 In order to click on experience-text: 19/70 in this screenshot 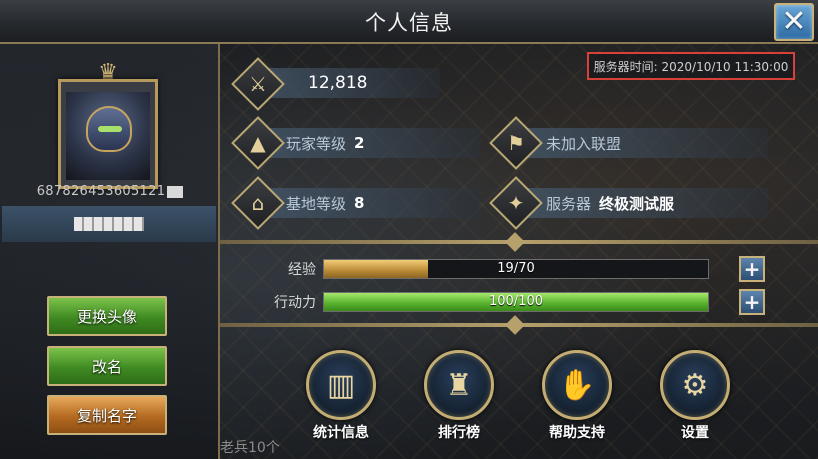, I will do `click(516, 268)`.